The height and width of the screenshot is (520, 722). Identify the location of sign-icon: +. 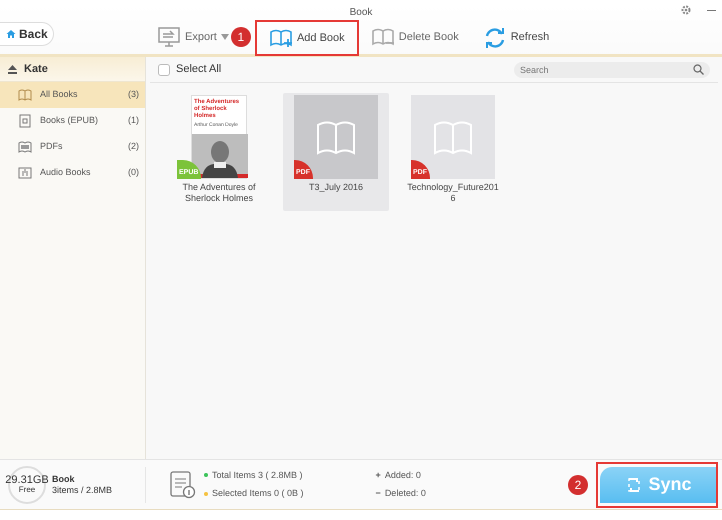
(378, 475).